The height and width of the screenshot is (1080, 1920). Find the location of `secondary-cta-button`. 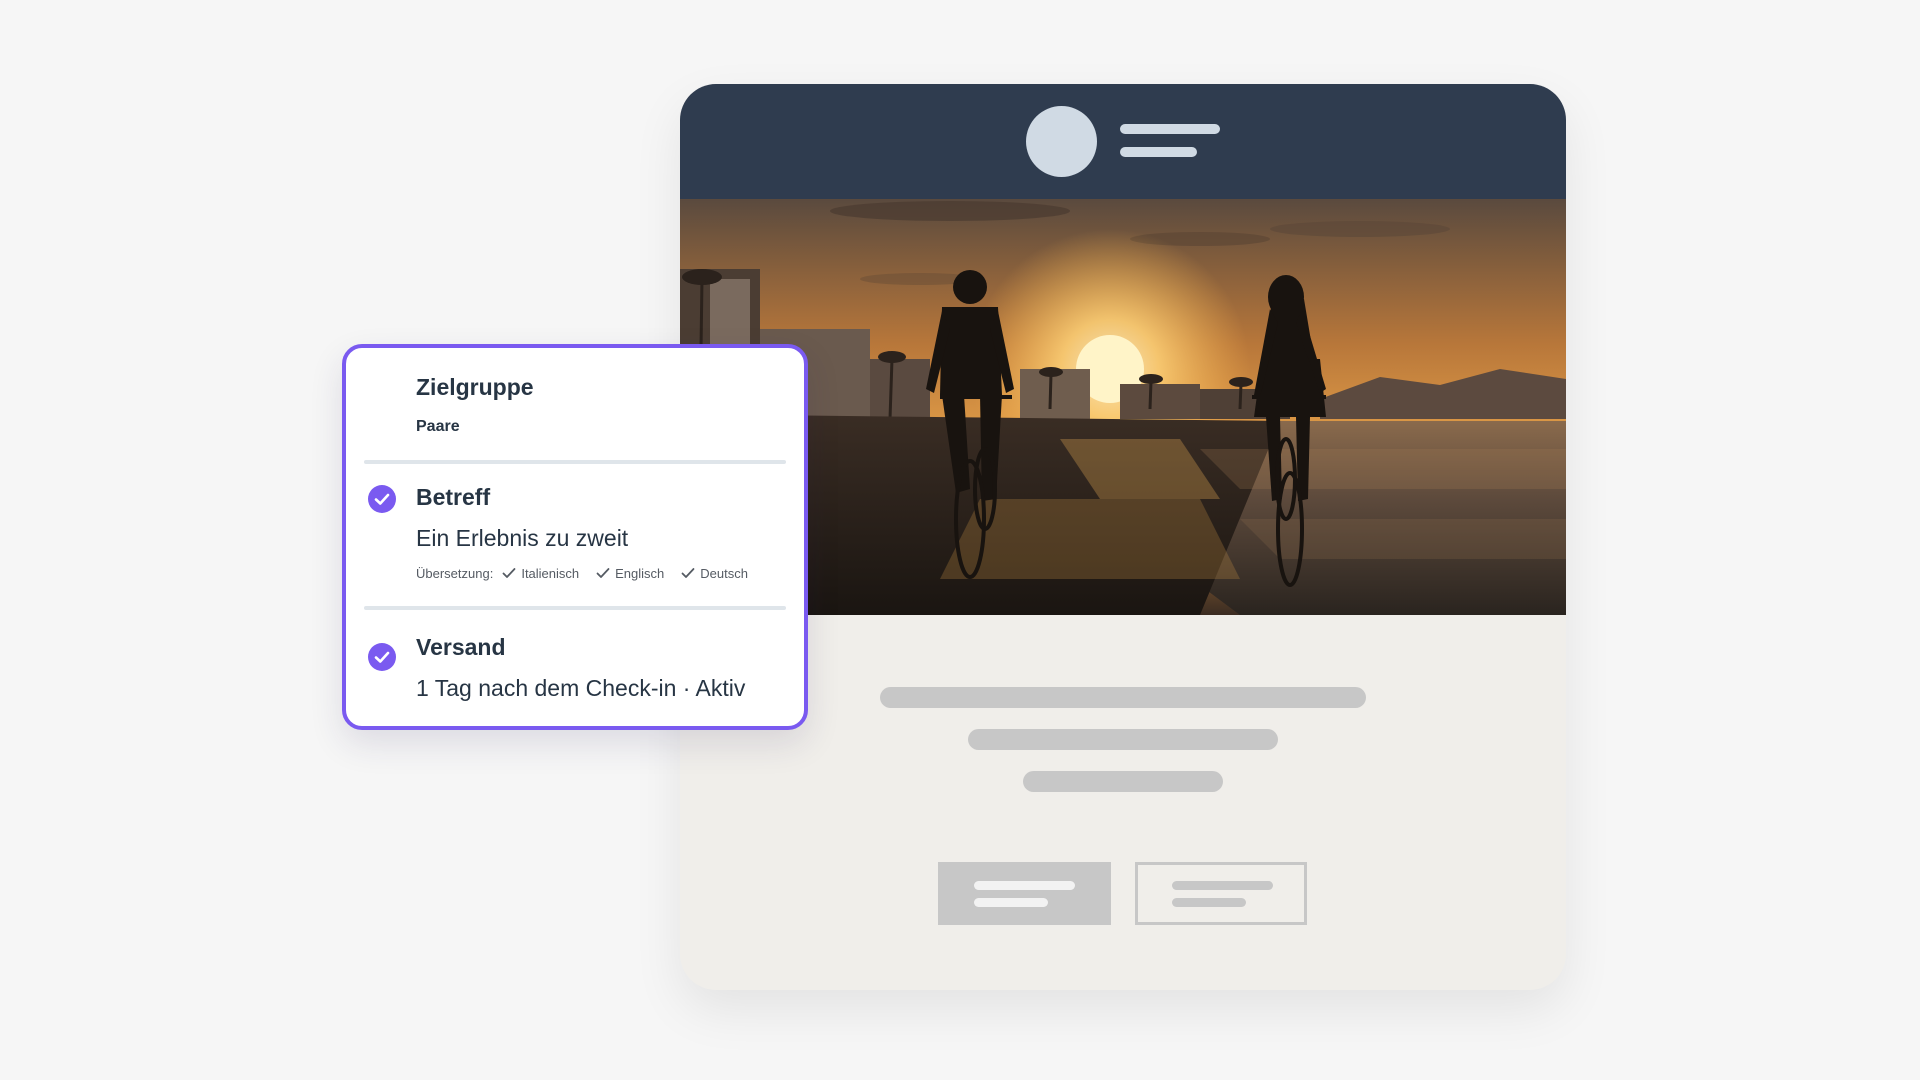

secondary-cta-button is located at coordinates (1221, 893).